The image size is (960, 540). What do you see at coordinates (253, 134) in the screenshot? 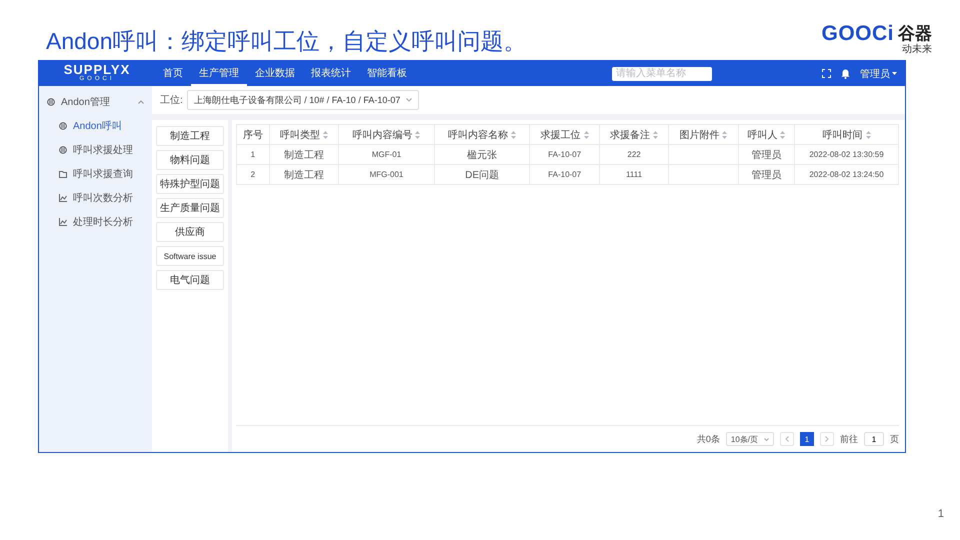
I see `column-header: 序号` at bounding box center [253, 134].